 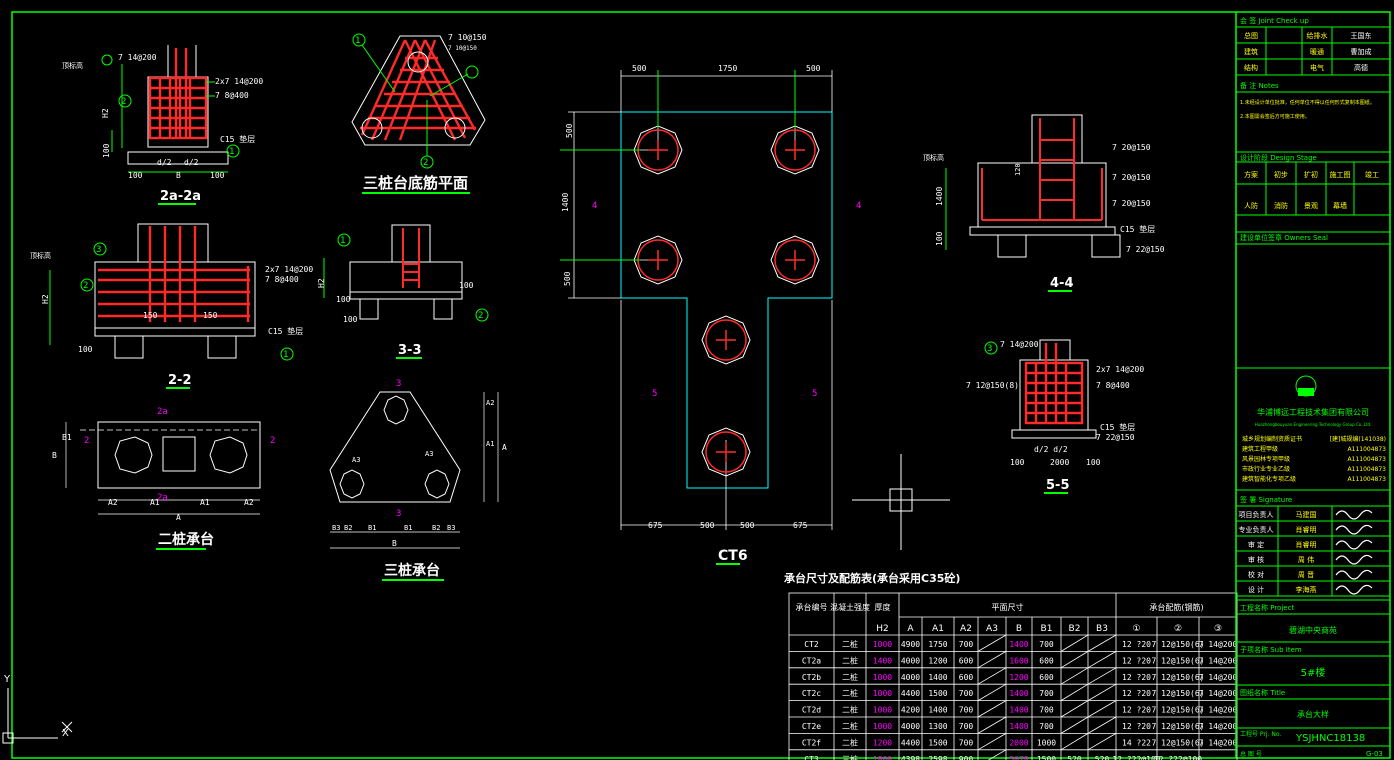 What do you see at coordinates (1136, 693) in the screenshot?
I see `table-cell: 12 ?20` at bounding box center [1136, 693].